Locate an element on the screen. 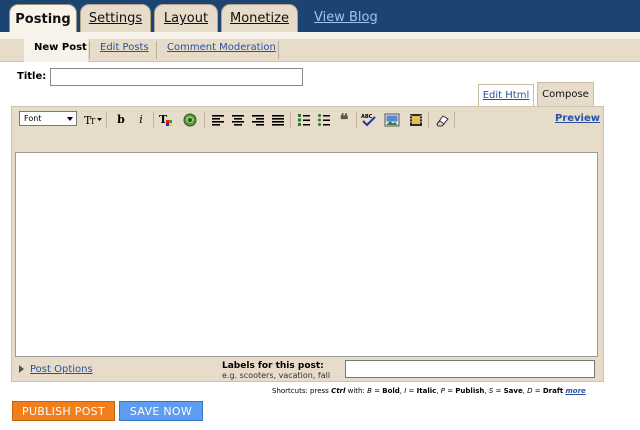  font-size-icon: TT is located at coordinates (93, 119).